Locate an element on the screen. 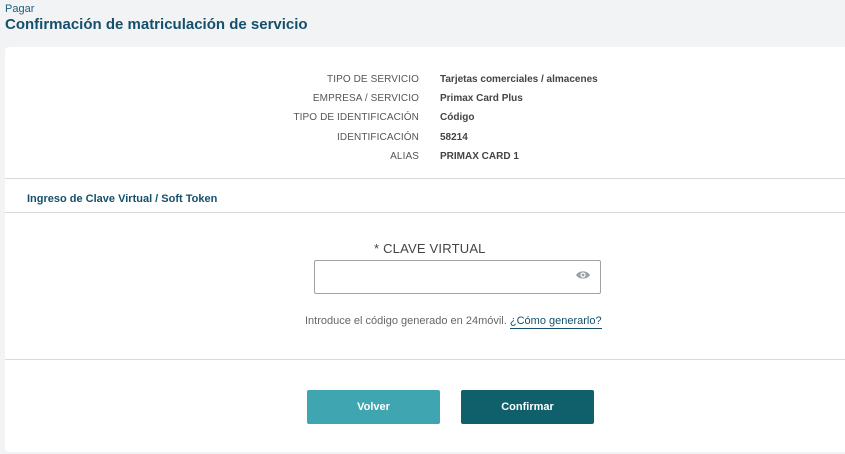 The height and width of the screenshot is (454, 845). helper-text: Introduce el código generado en 24móvil. is located at coordinates (406, 321).